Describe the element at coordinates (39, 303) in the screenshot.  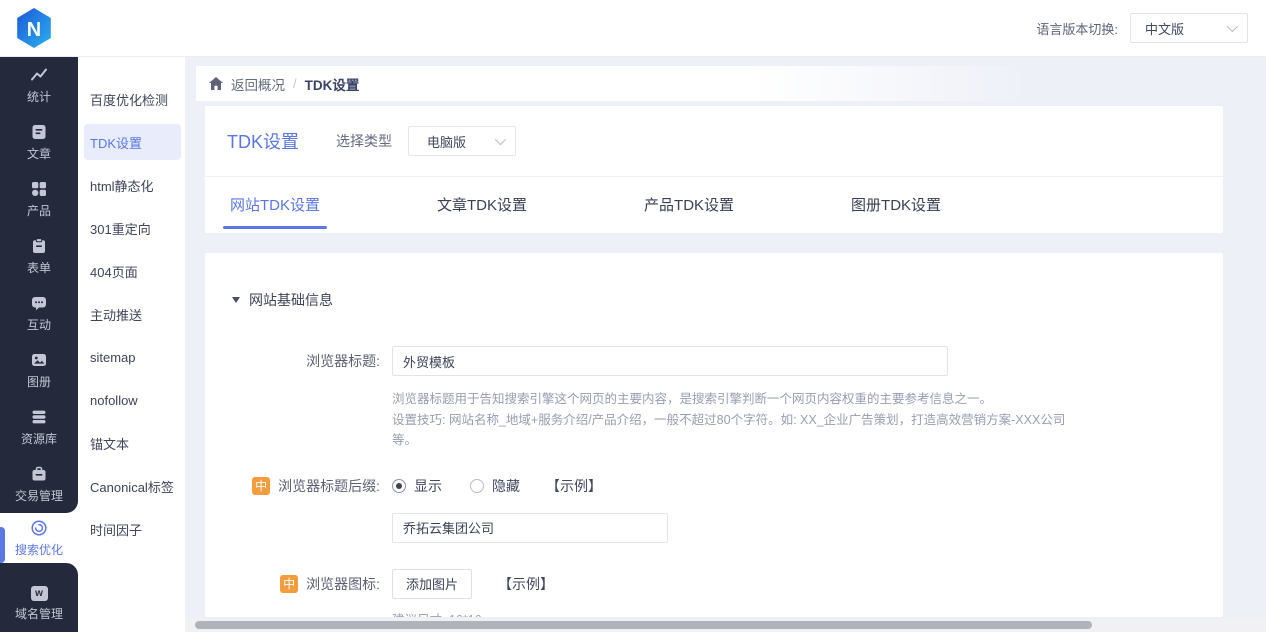
I see `chat-bubble-icon` at that location.